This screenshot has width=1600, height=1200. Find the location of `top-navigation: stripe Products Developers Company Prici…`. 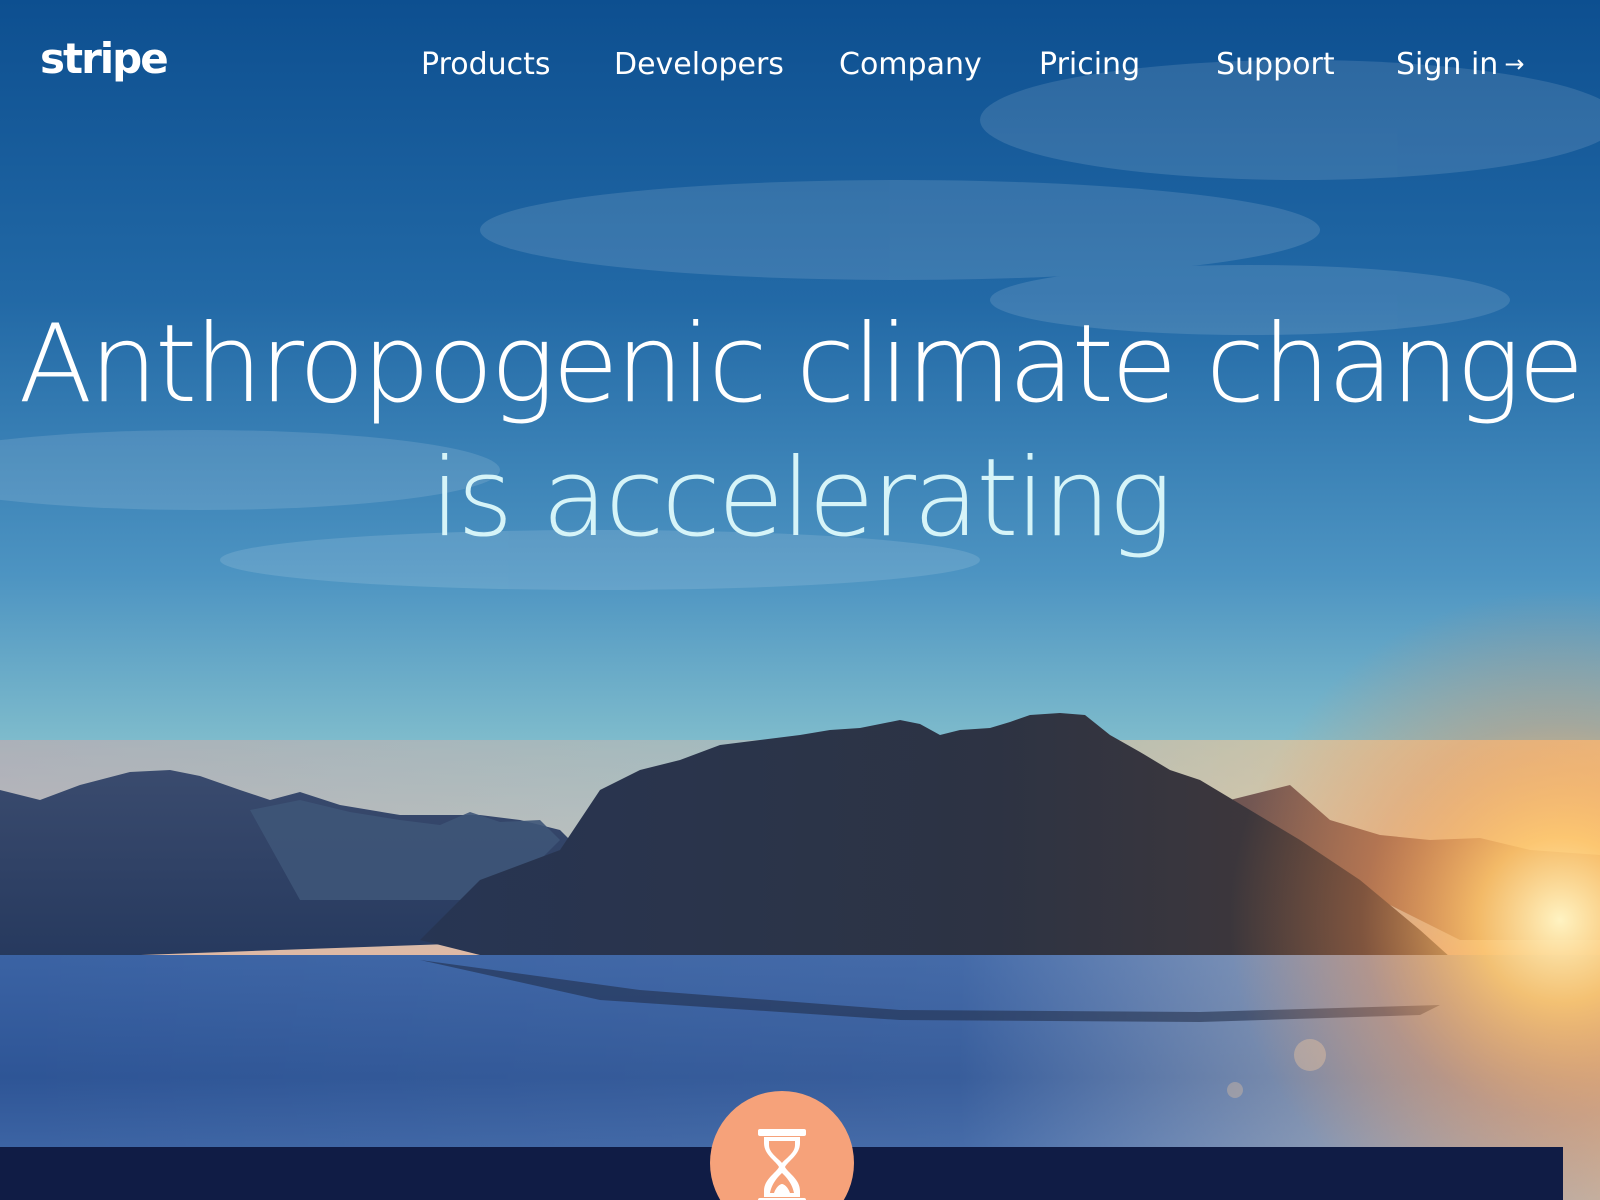

top-navigation: stripe Products Developers Company Prici… is located at coordinates (800, 70).